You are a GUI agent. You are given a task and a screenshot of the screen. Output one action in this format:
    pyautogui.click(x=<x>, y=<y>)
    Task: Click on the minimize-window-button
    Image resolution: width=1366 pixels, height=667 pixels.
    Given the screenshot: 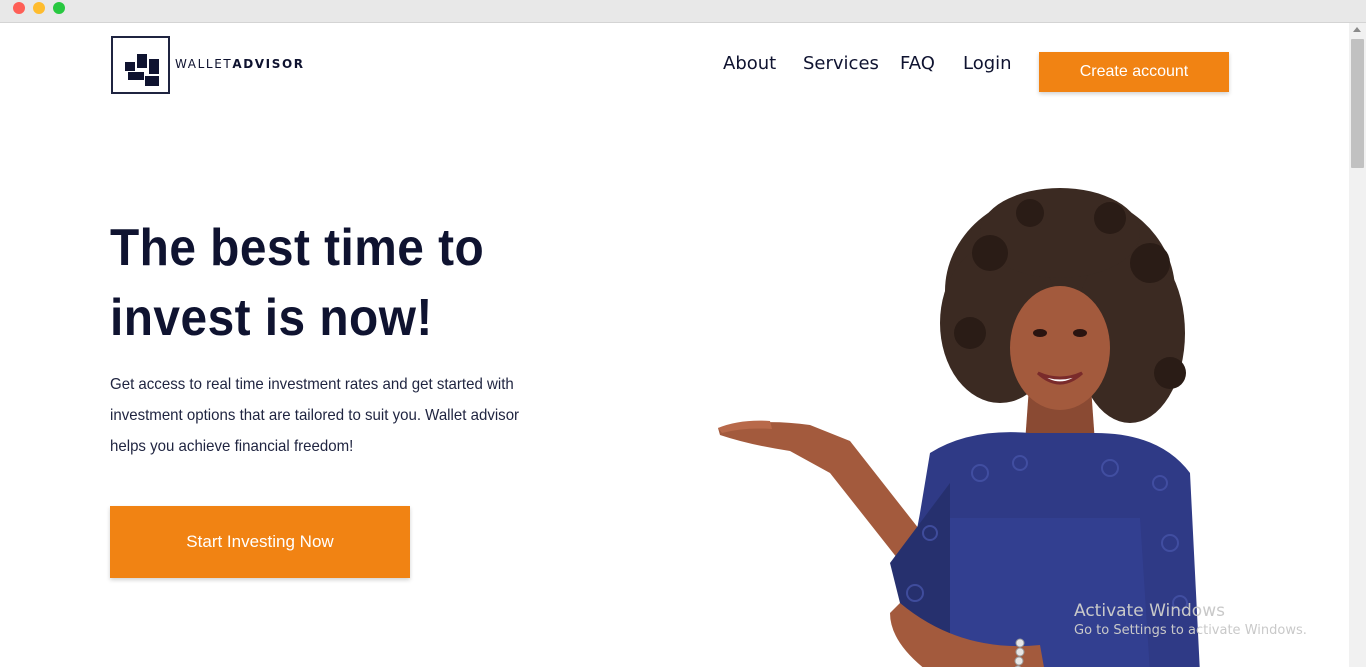 What is the action you would take?
    pyautogui.click(x=39, y=8)
    